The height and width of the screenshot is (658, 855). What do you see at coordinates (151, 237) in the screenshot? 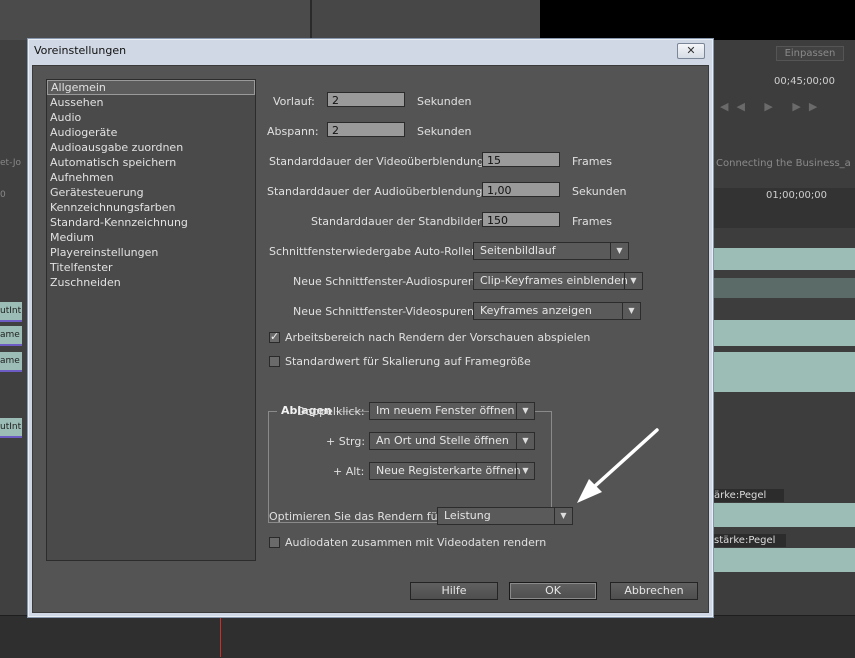
I see `category-item-medium: Medium` at bounding box center [151, 237].